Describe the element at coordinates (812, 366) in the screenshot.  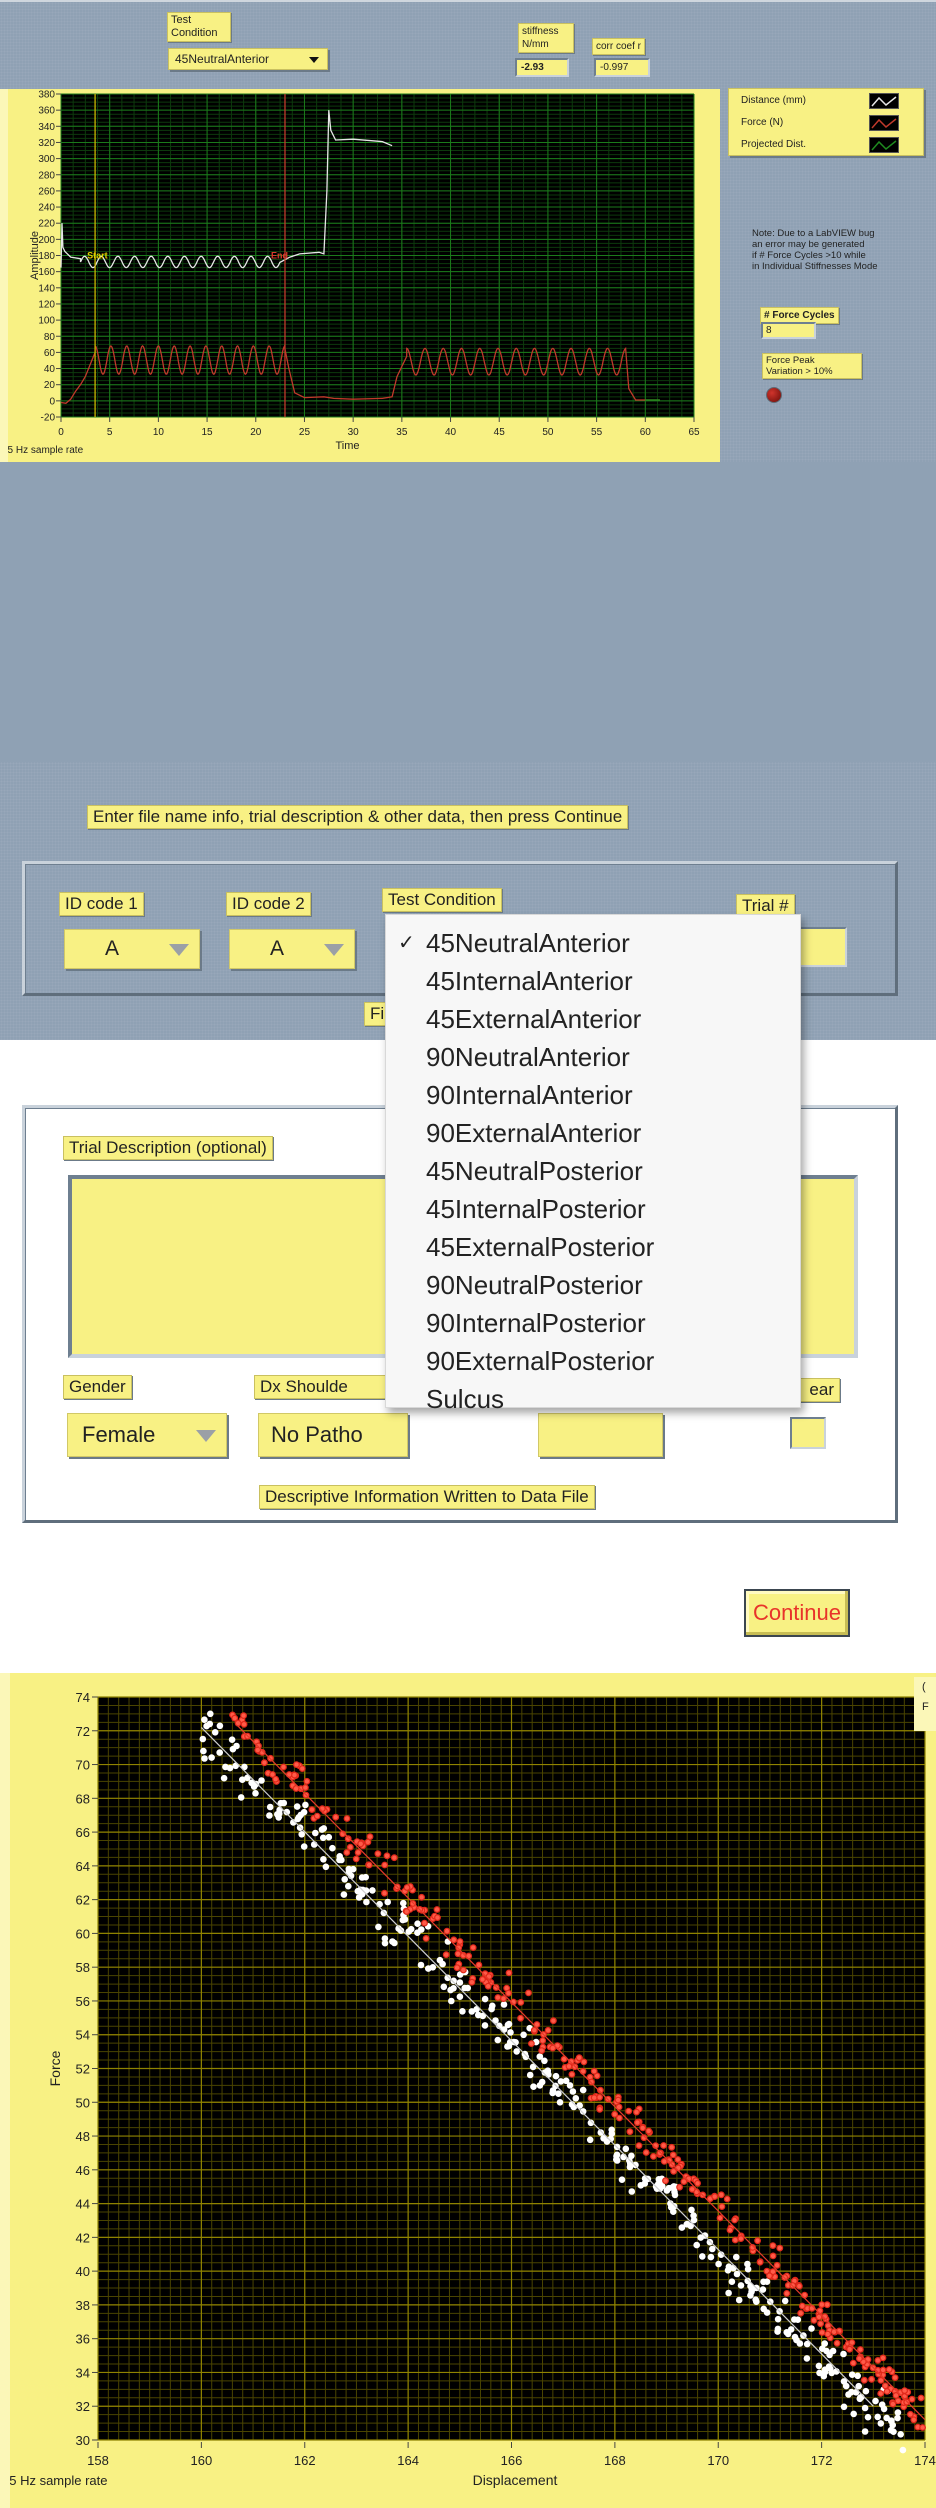
I see `force-peak-label: Force Peak Variation > 10%` at that location.